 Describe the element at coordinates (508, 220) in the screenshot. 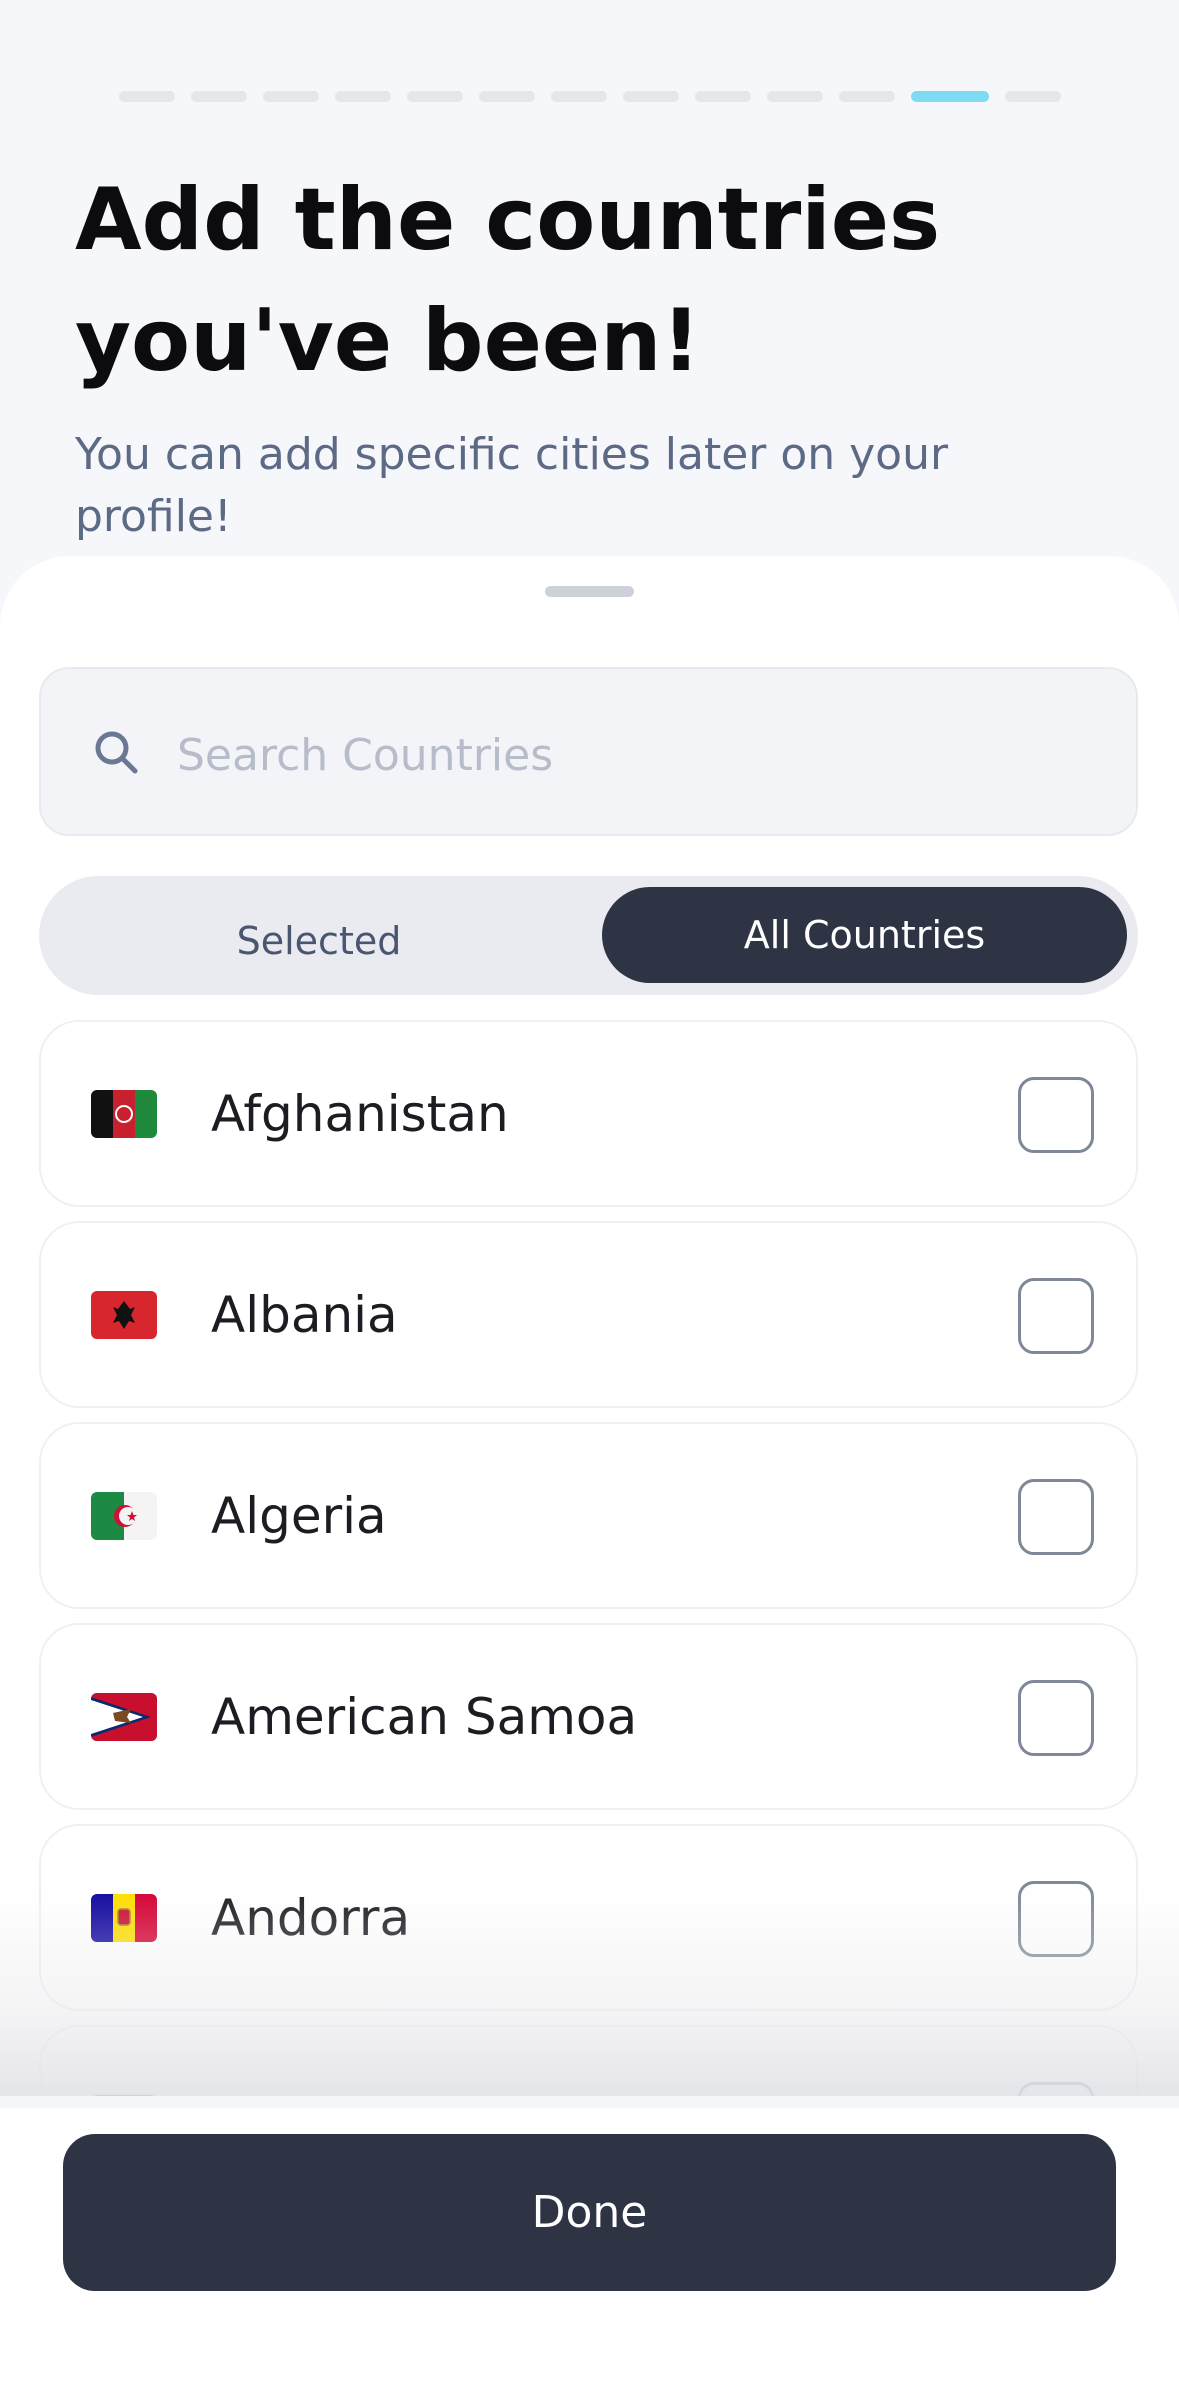

I see `page-title-line1: Add the countries` at that location.